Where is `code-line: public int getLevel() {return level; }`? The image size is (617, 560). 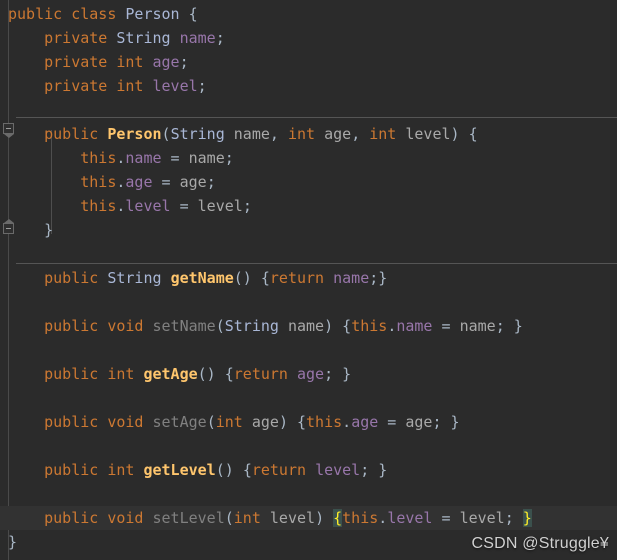
code-line: public int getLevel() {return level; } is located at coordinates (308, 470).